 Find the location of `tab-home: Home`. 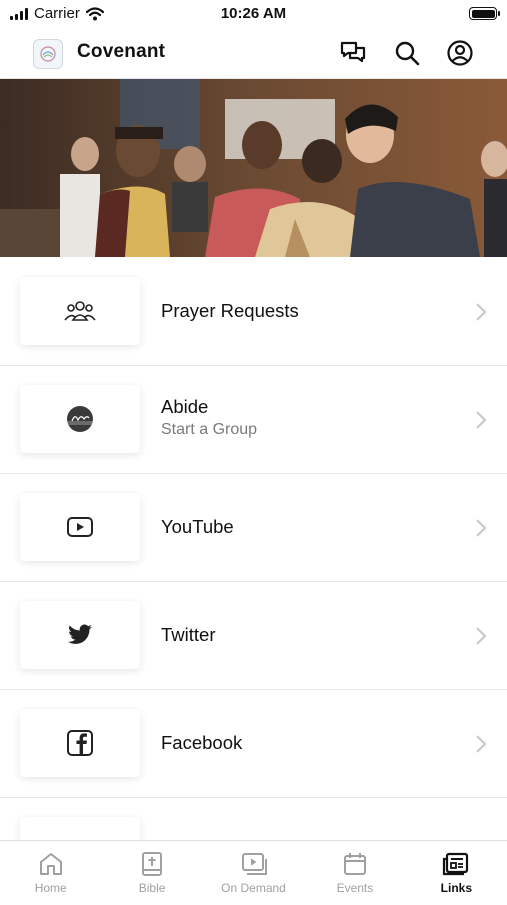

tab-home: Home is located at coordinates (50, 871).